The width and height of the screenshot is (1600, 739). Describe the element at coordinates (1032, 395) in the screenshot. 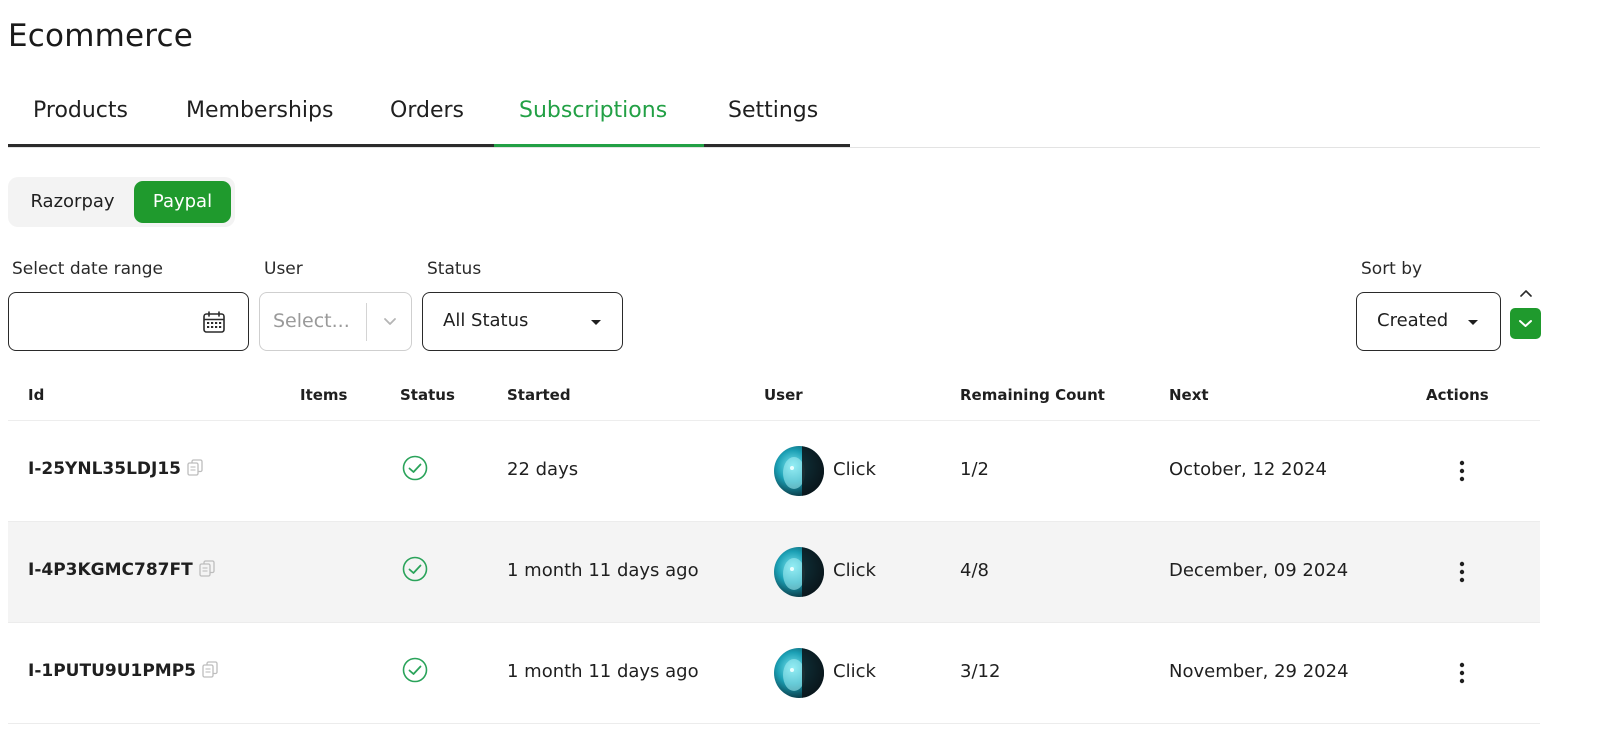

I see `column-header-remaining-count: Remaining Count` at that location.